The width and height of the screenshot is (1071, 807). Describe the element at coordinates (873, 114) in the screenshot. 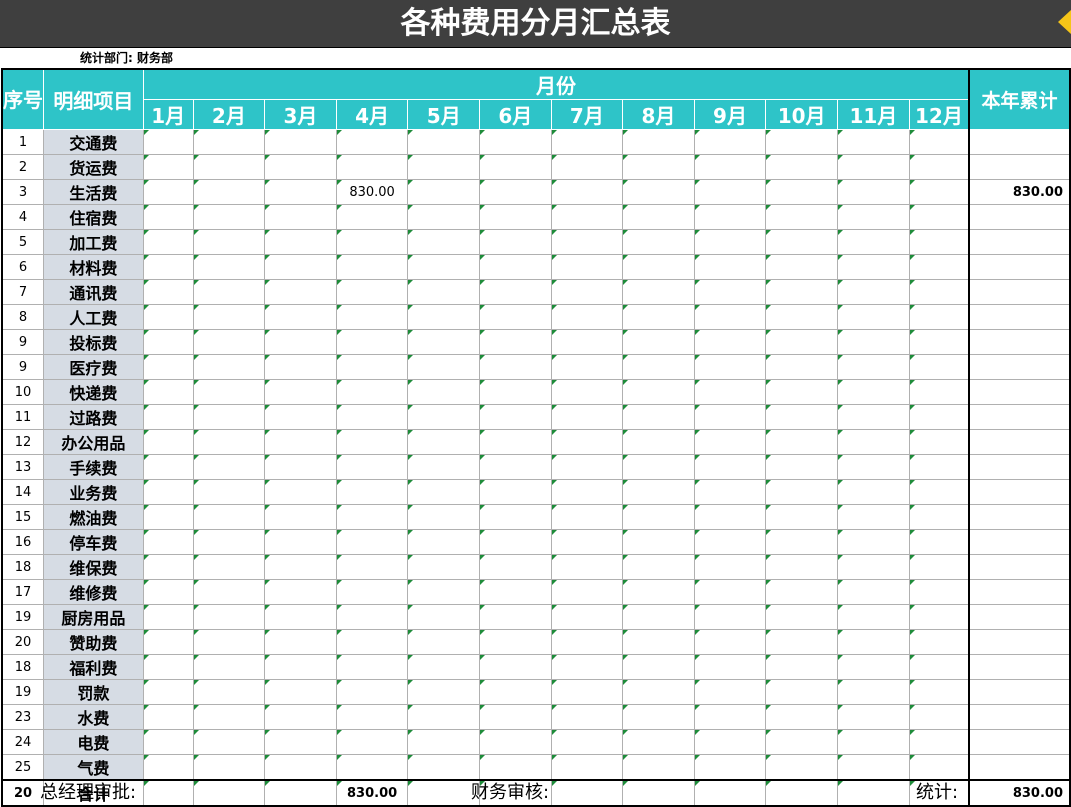

I see `header-month: 11月` at that location.